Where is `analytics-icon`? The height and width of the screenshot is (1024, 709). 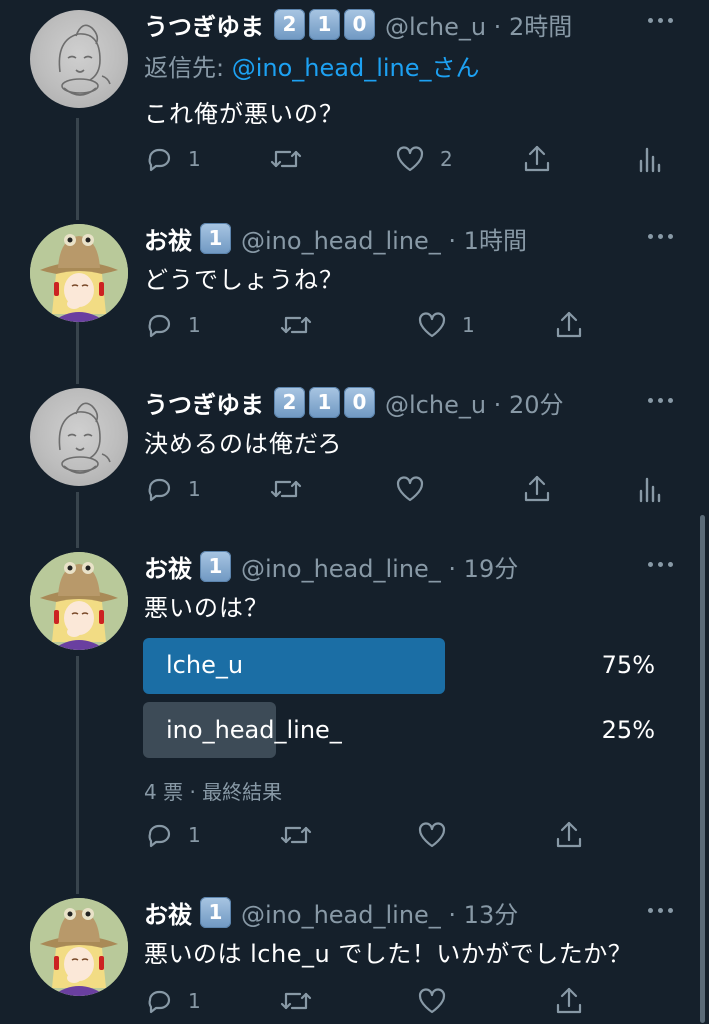 analytics-icon is located at coordinates (650, 490).